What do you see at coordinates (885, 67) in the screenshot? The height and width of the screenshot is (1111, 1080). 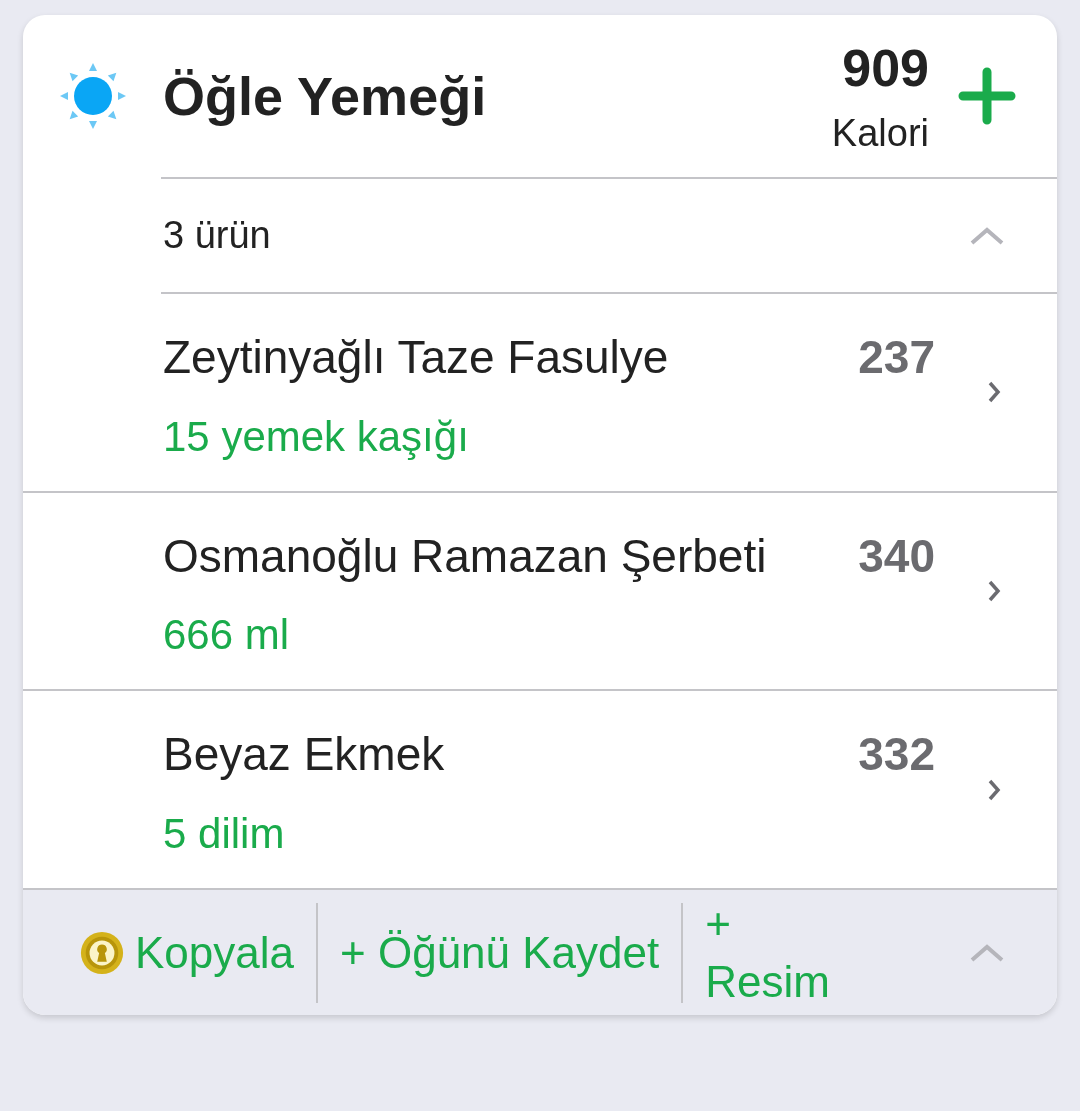 I see `calorie-total: 909` at bounding box center [885, 67].